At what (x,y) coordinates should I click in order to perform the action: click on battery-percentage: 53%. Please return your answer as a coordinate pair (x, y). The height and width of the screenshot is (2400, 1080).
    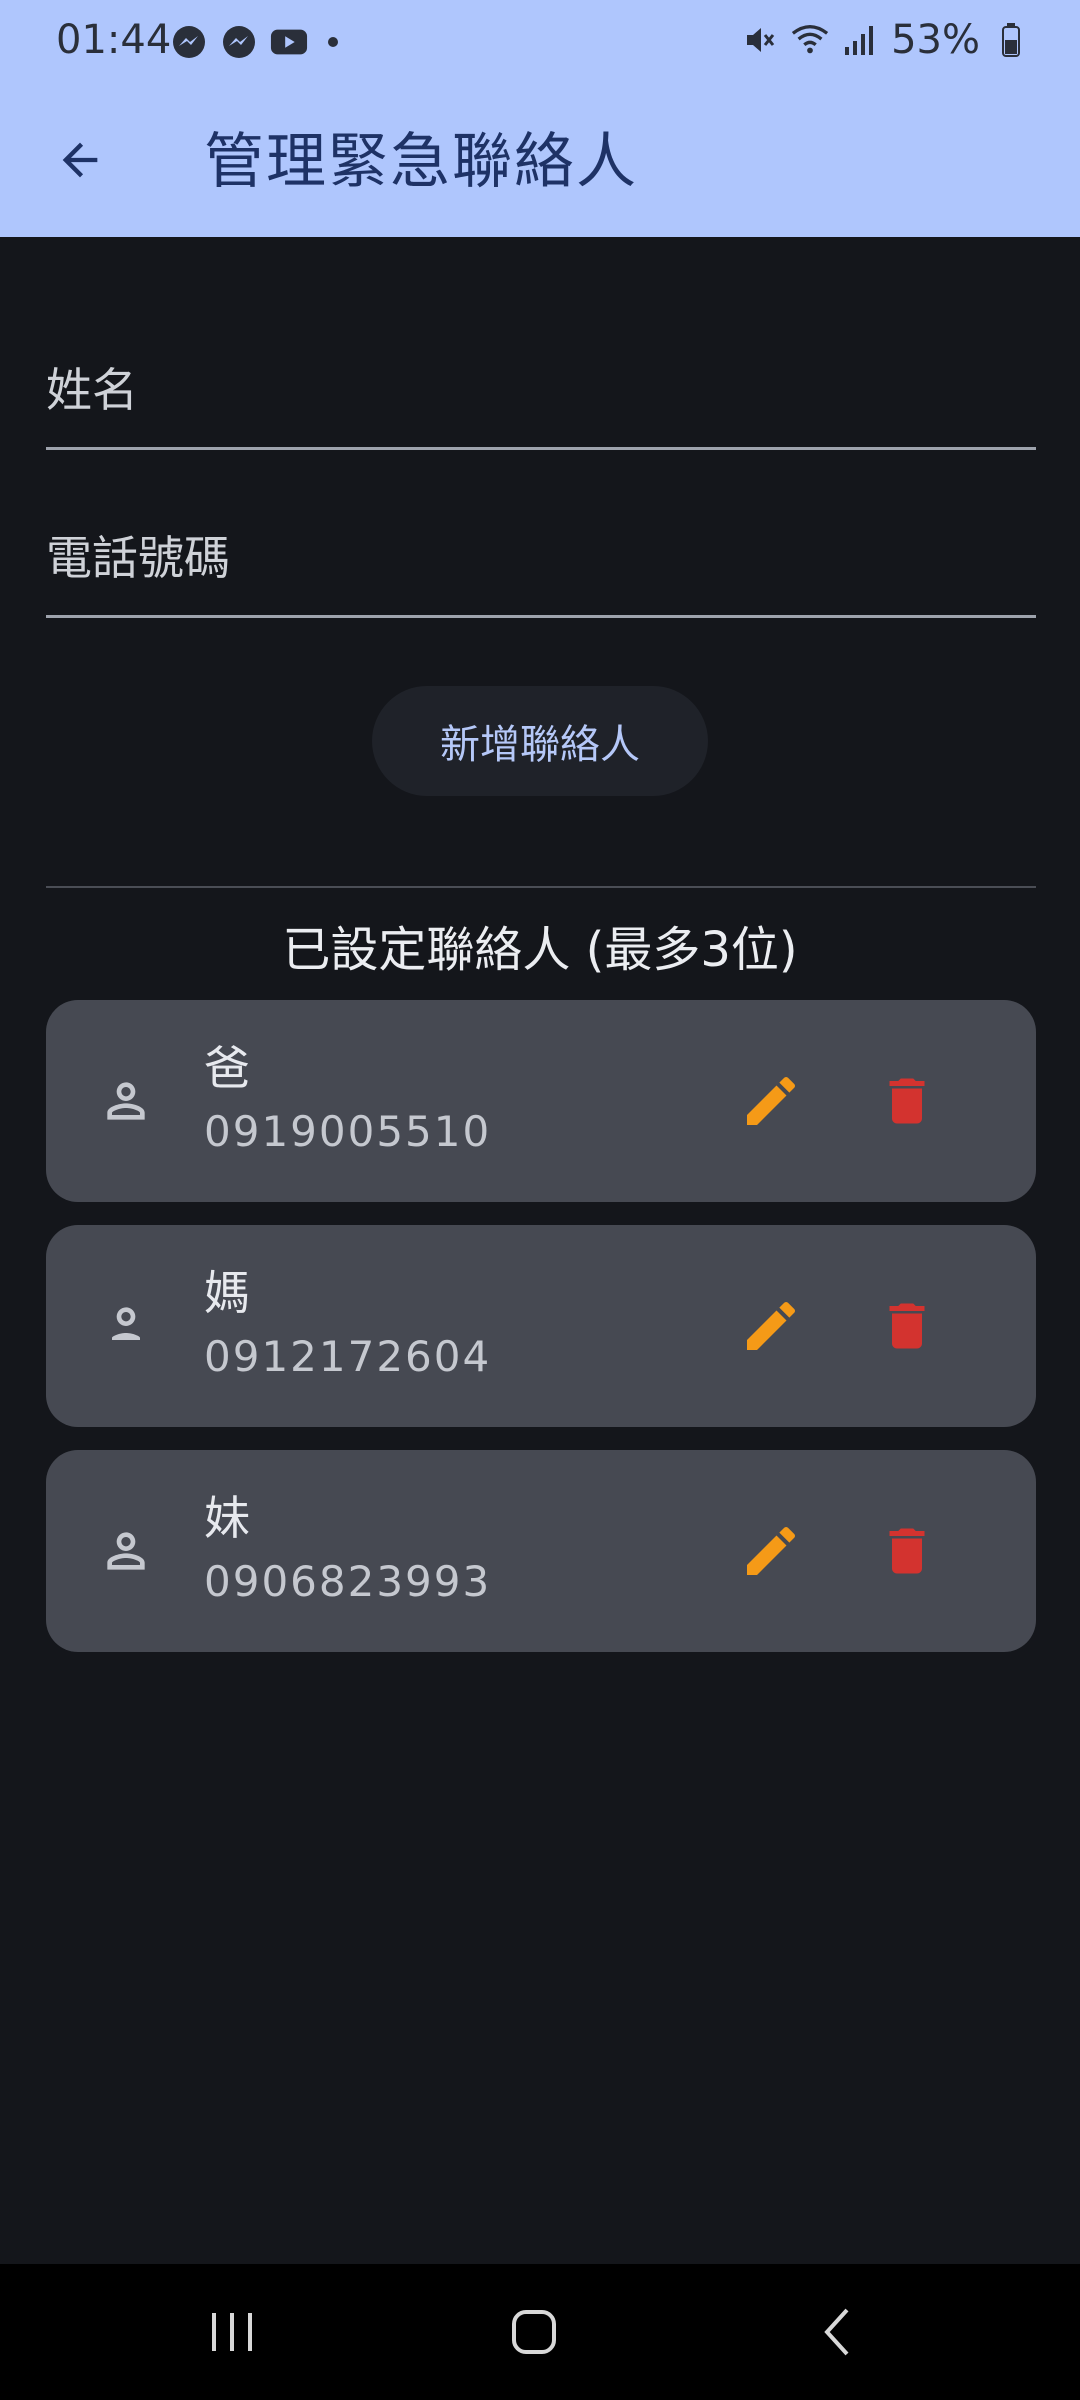
    Looking at the image, I should click on (935, 40).